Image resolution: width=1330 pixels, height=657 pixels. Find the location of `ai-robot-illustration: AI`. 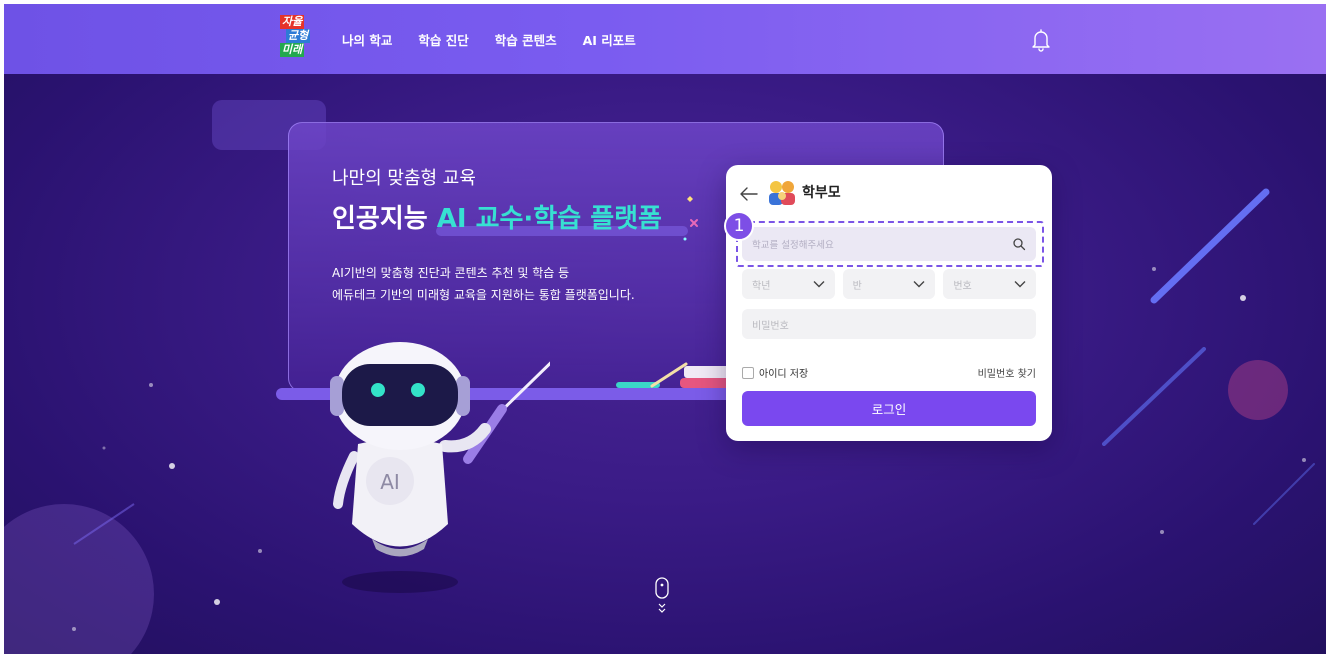

ai-robot-illustration: AI is located at coordinates (446, 469).